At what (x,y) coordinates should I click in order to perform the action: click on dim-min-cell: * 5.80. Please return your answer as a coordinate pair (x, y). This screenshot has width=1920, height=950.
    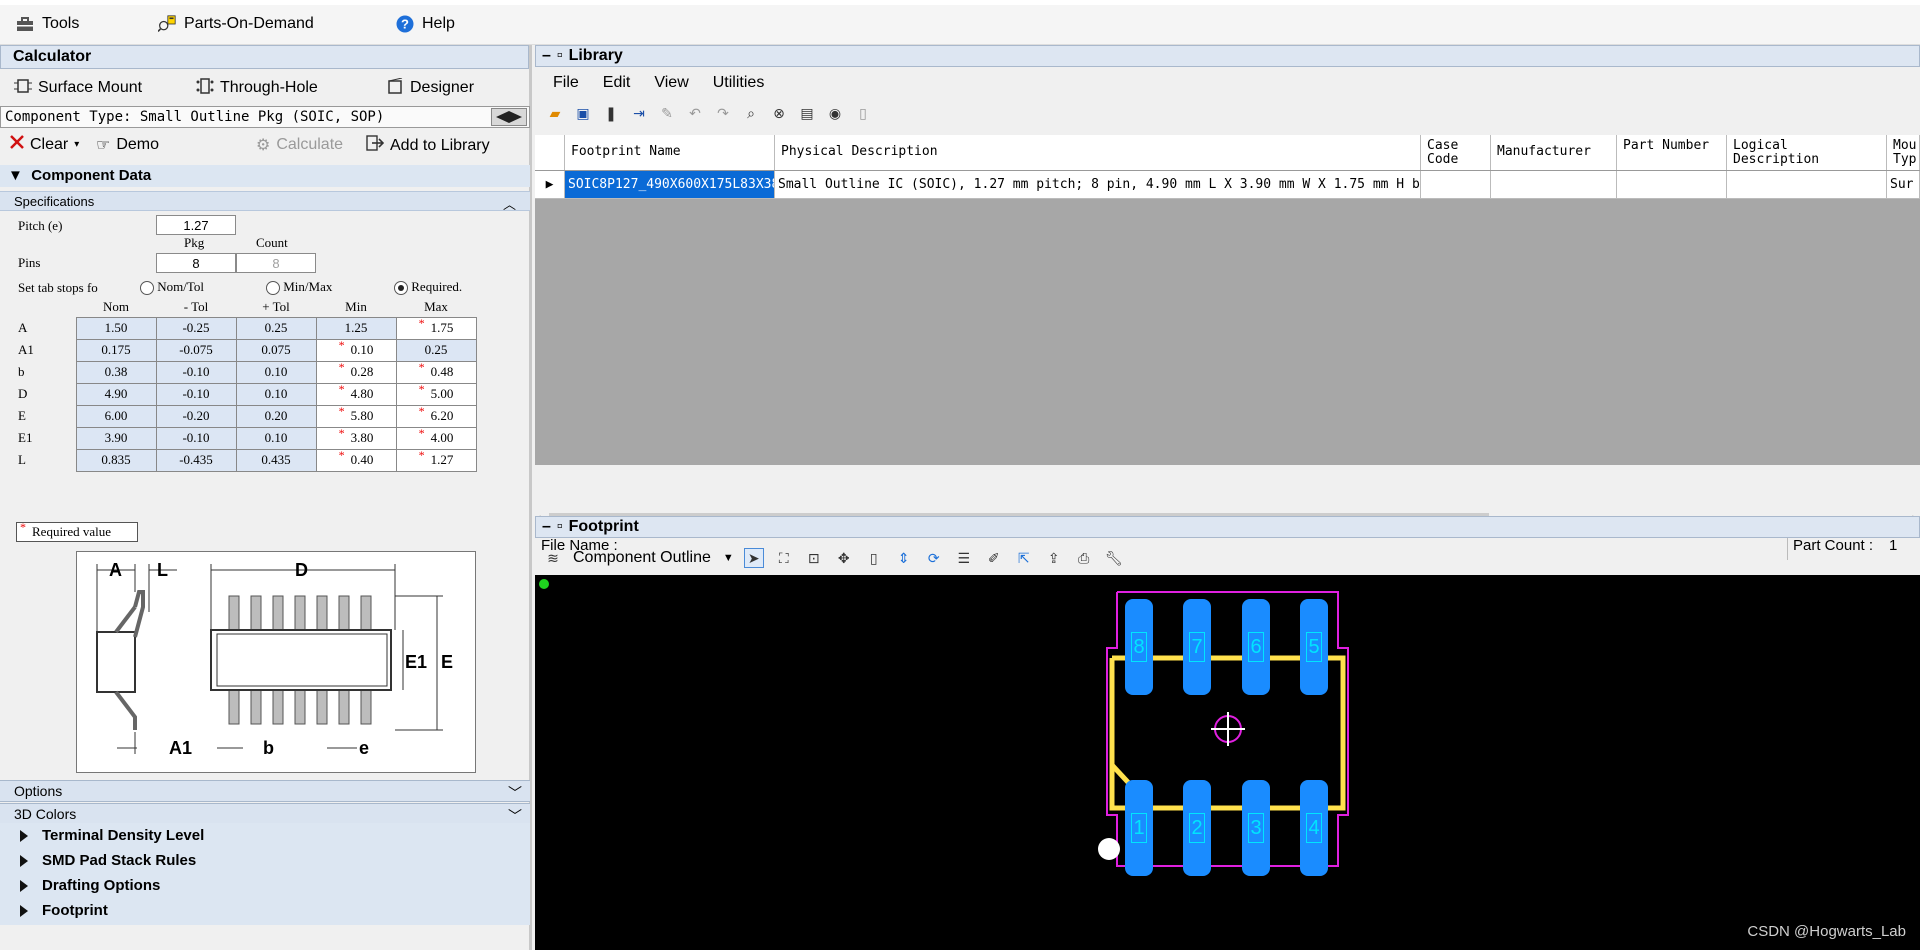
    Looking at the image, I should click on (356, 416).